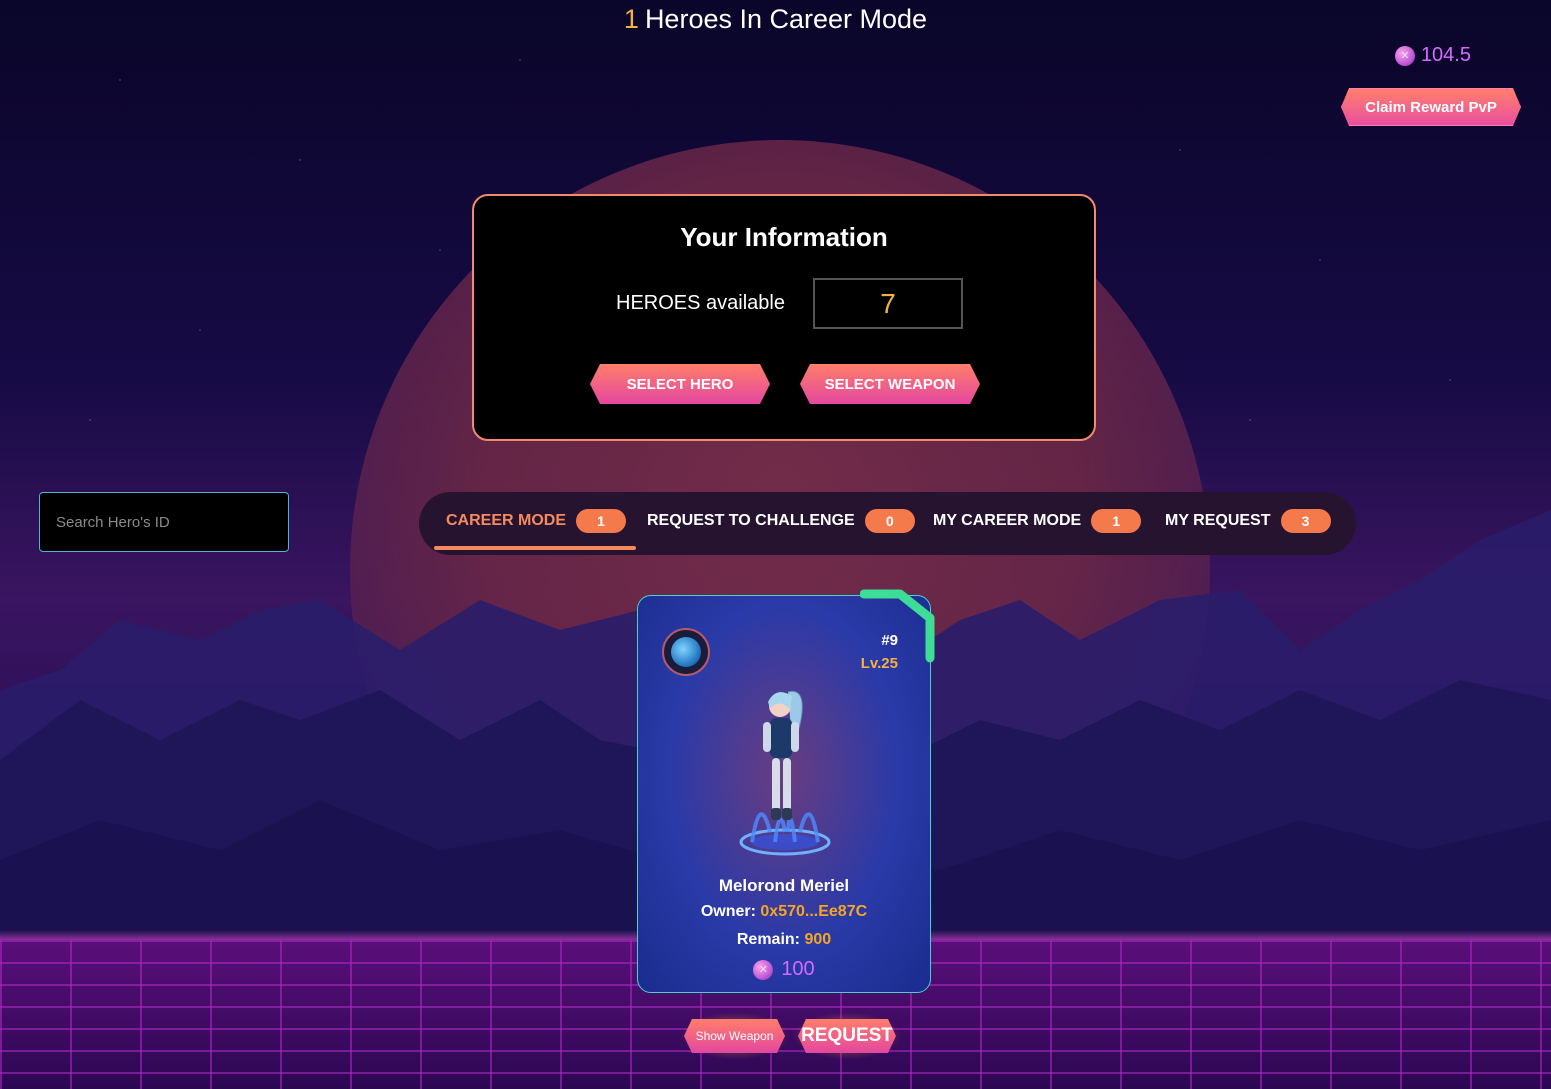  Describe the element at coordinates (798, 969) in the screenshot. I see `price-value: 100` at that location.